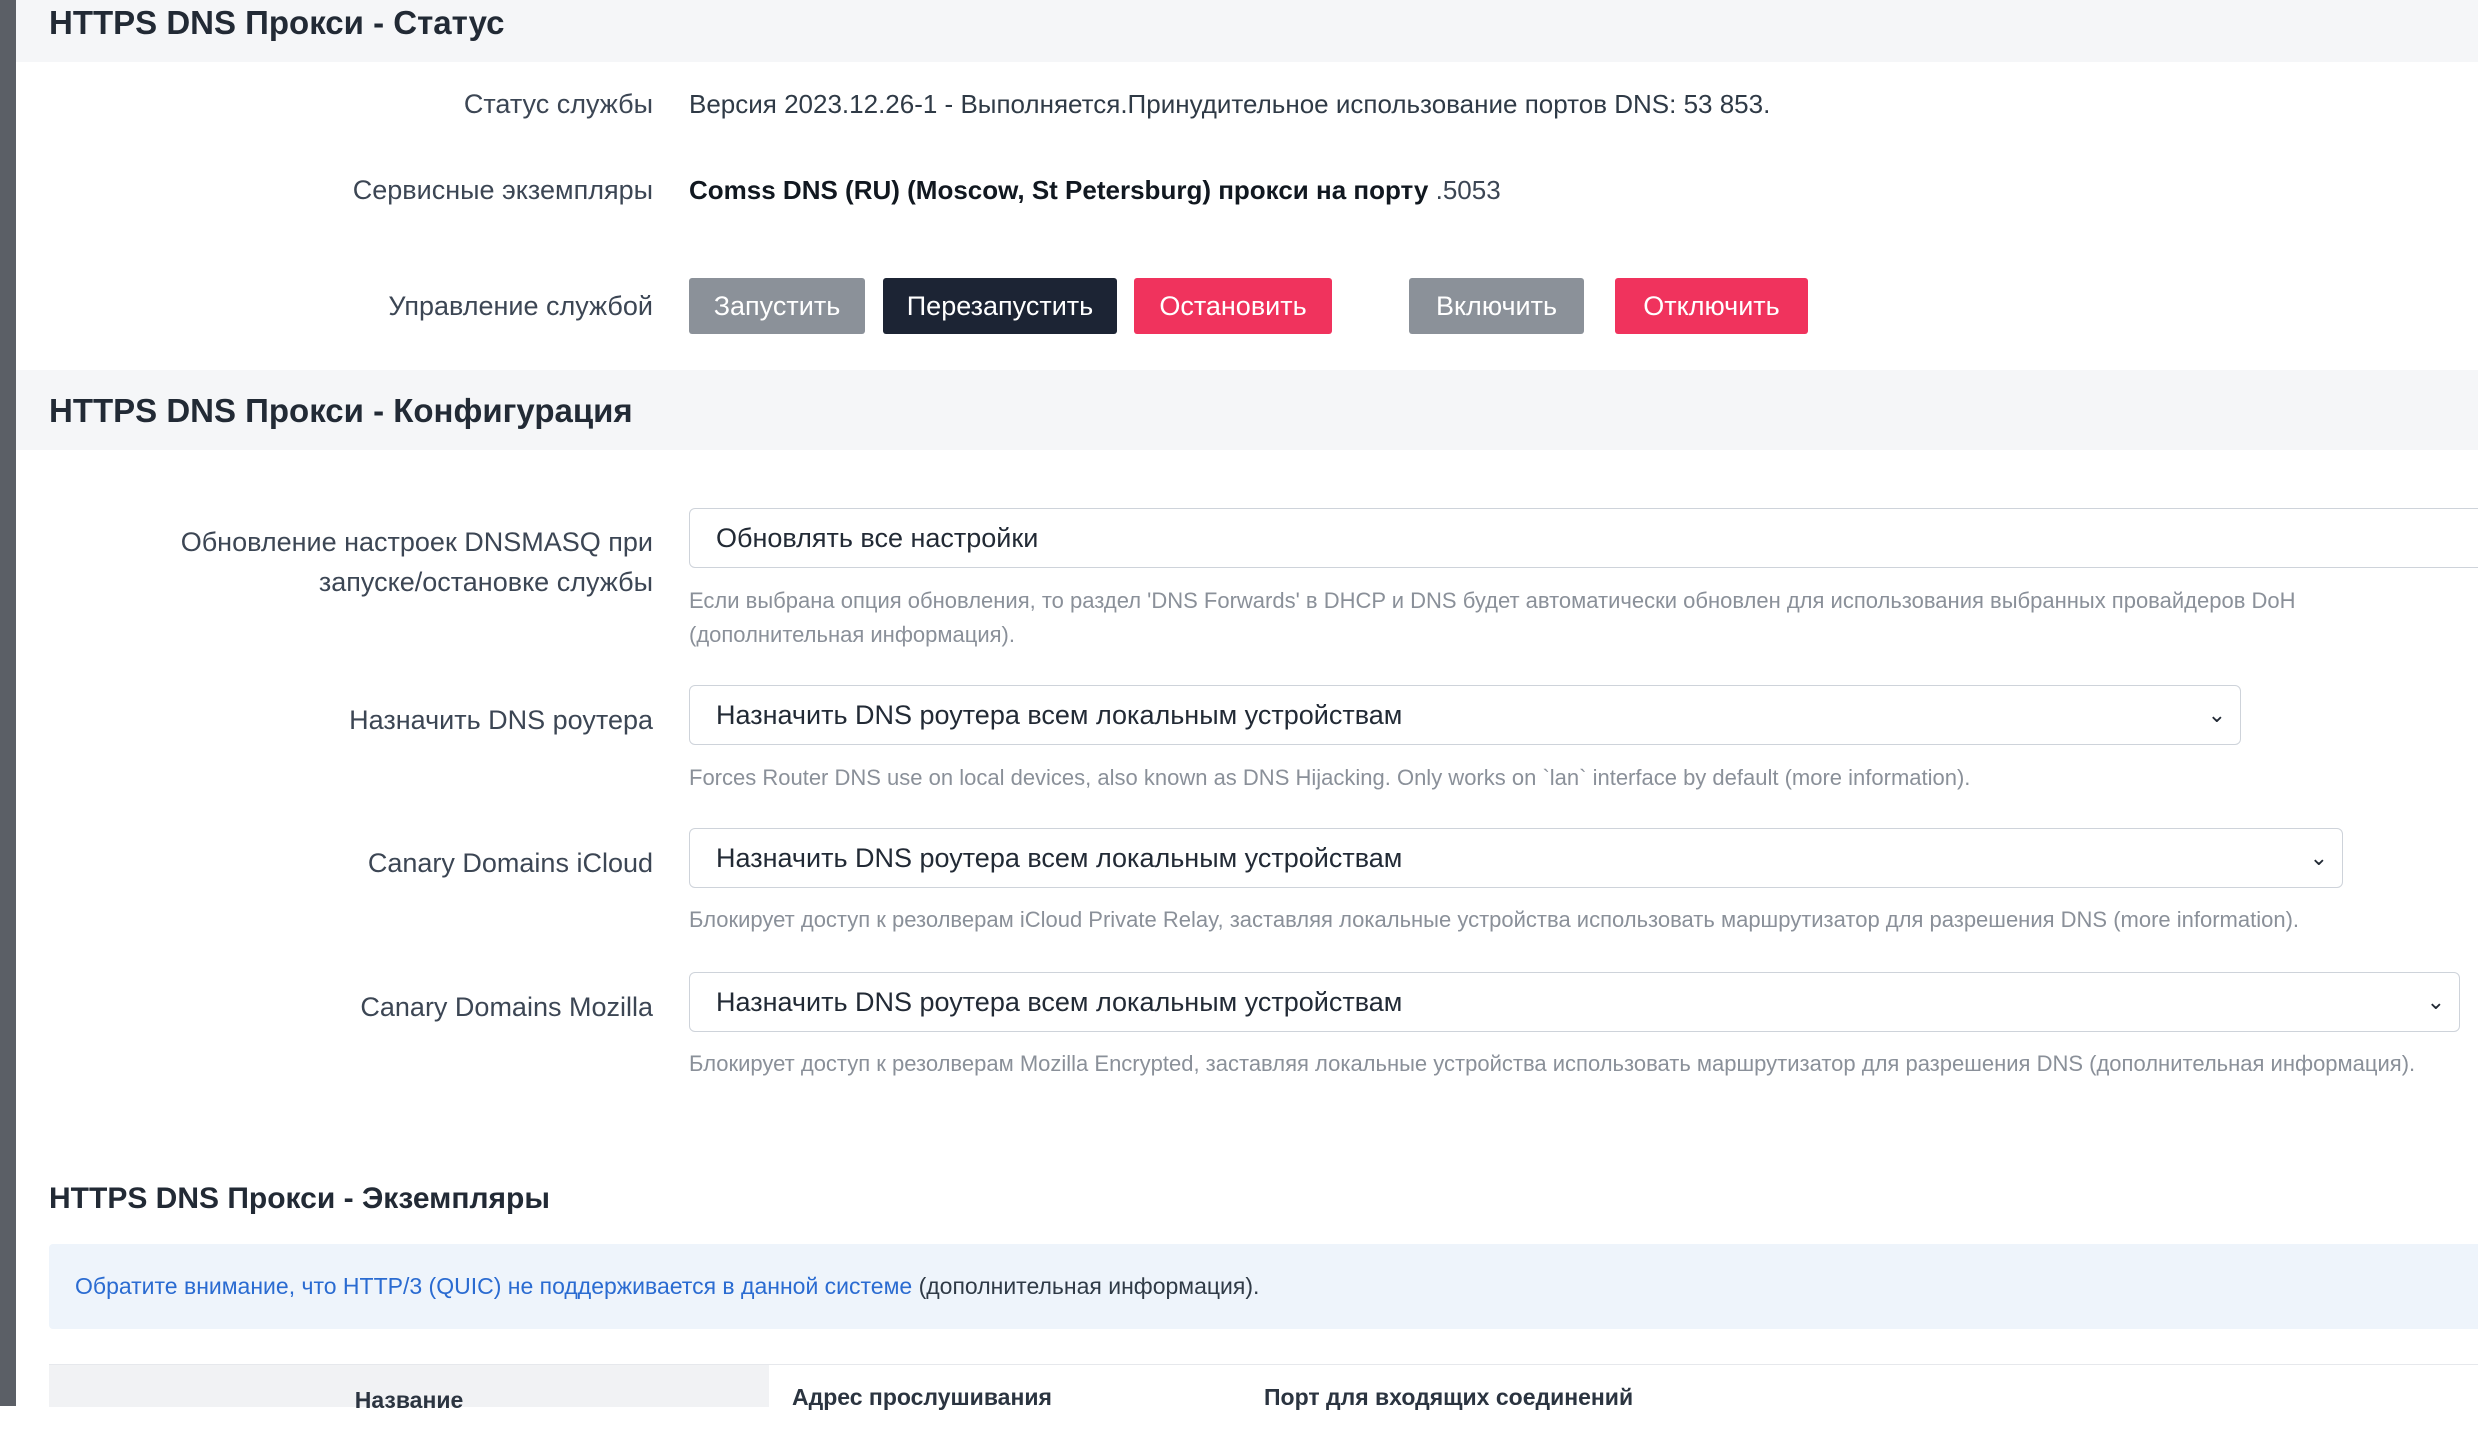  I want to click on table-header-listen-address: Адрес прослушивания, so click(922, 1397).